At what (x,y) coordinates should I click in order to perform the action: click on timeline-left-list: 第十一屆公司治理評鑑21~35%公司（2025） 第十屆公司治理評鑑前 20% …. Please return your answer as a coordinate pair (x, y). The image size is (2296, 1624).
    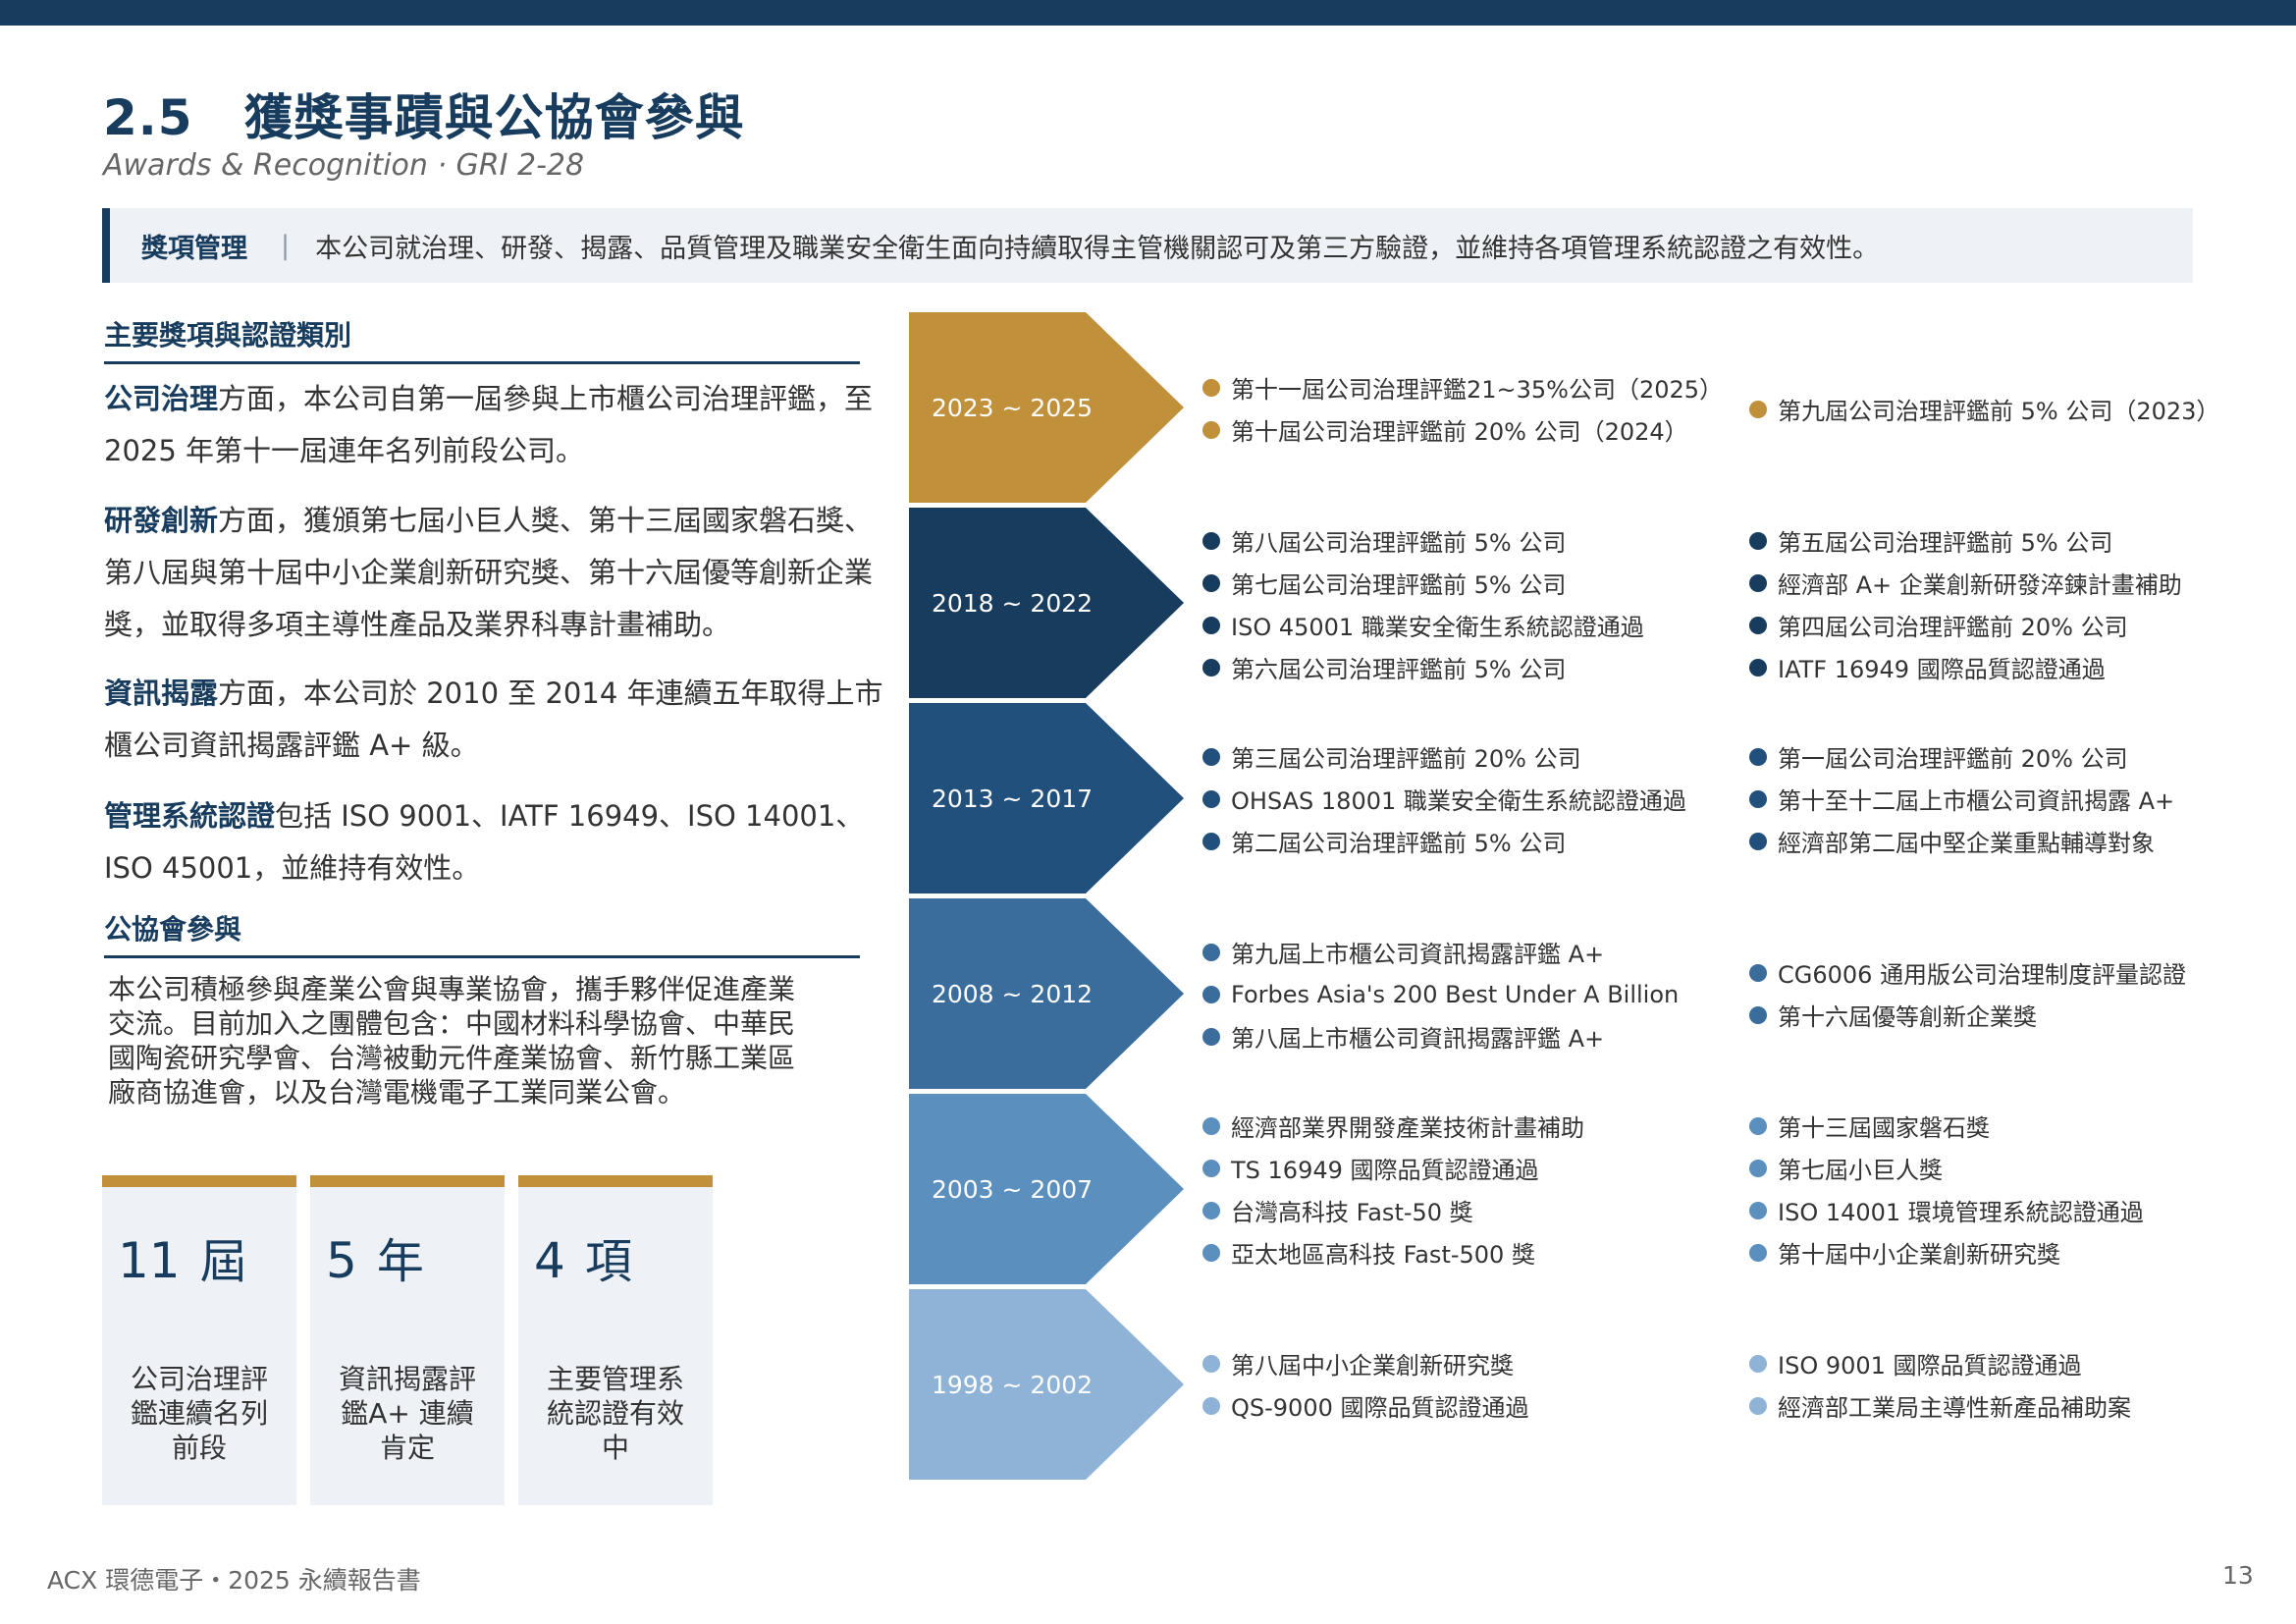
    Looking at the image, I should click on (1462, 408).